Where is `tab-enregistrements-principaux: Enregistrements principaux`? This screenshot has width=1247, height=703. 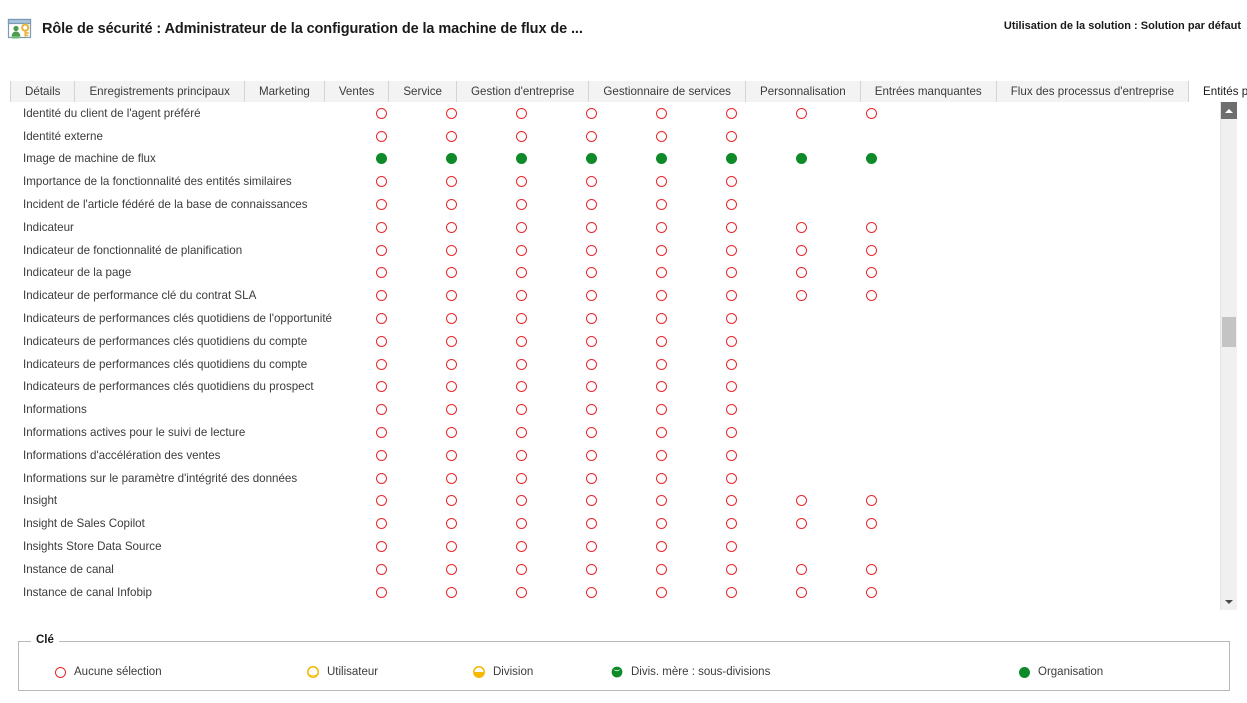 tab-enregistrements-principaux: Enregistrements principaux is located at coordinates (160, 91).